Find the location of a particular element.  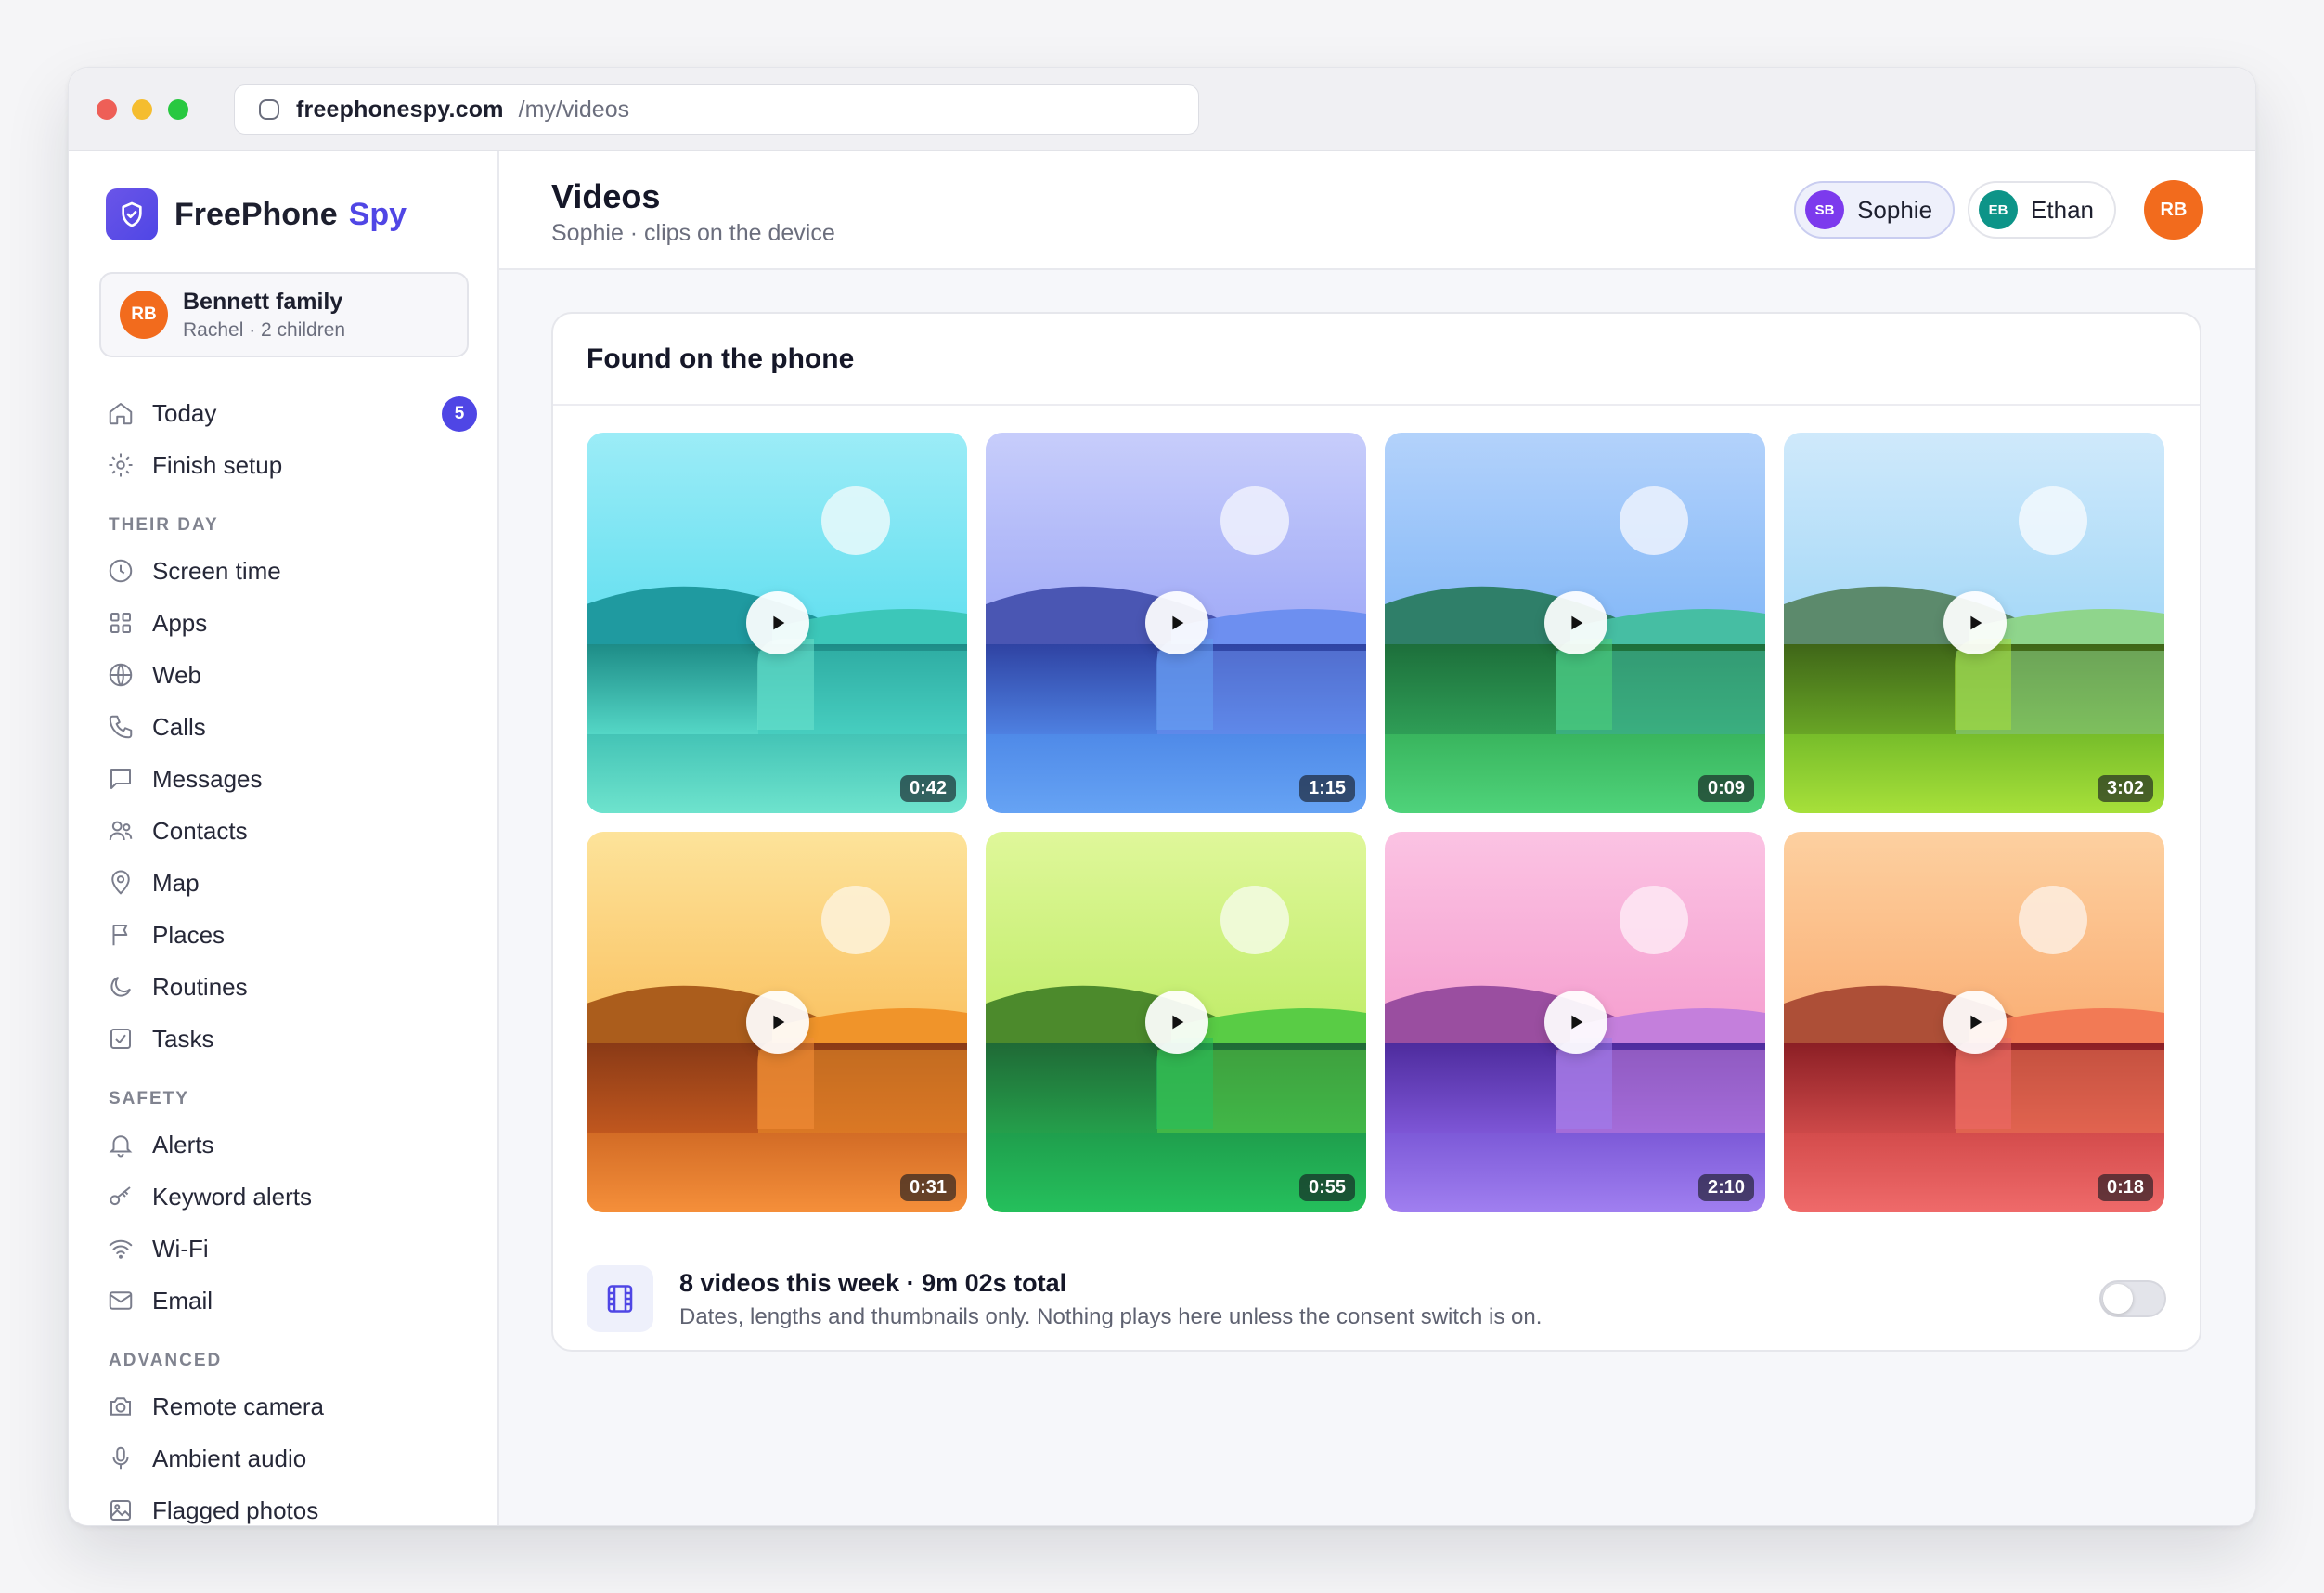

sidebar-item-finish-setup: Finish setup is located at coordinates (291, 465).